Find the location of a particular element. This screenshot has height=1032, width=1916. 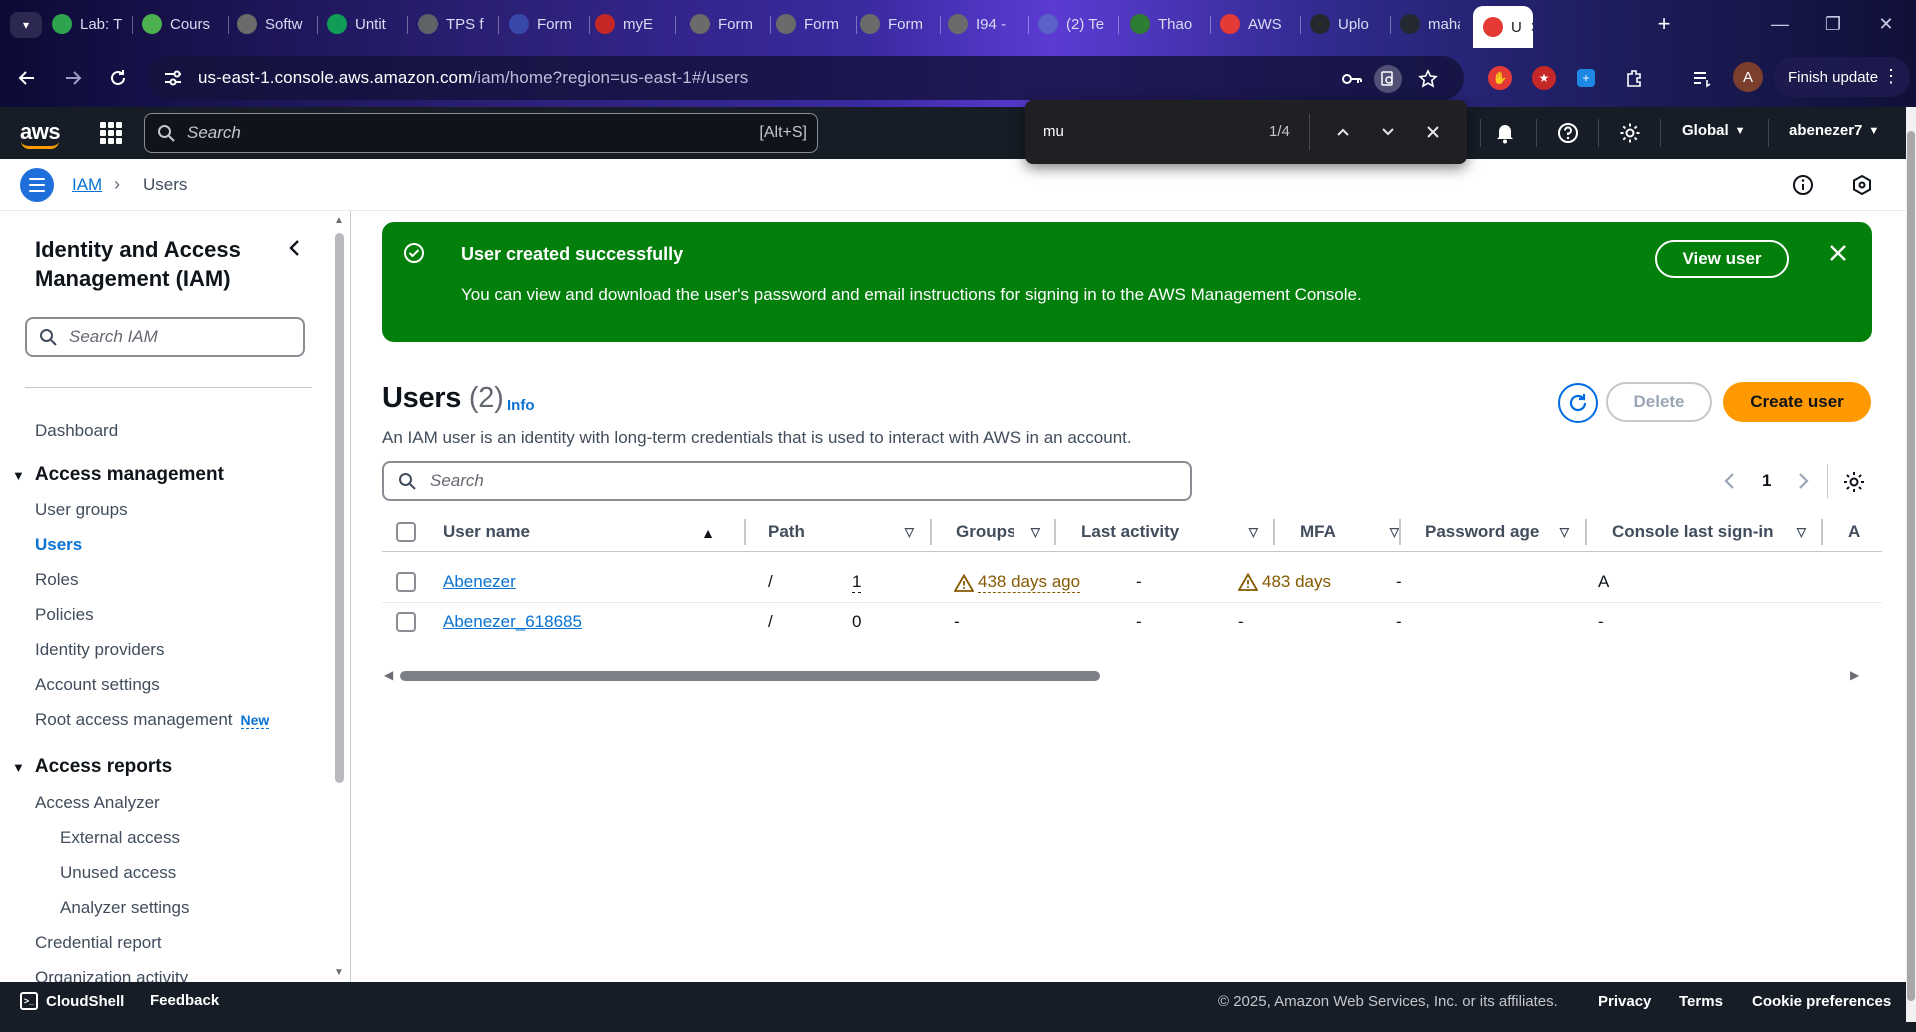

terms-link: Terms is located at coordinates (1701, 1001).